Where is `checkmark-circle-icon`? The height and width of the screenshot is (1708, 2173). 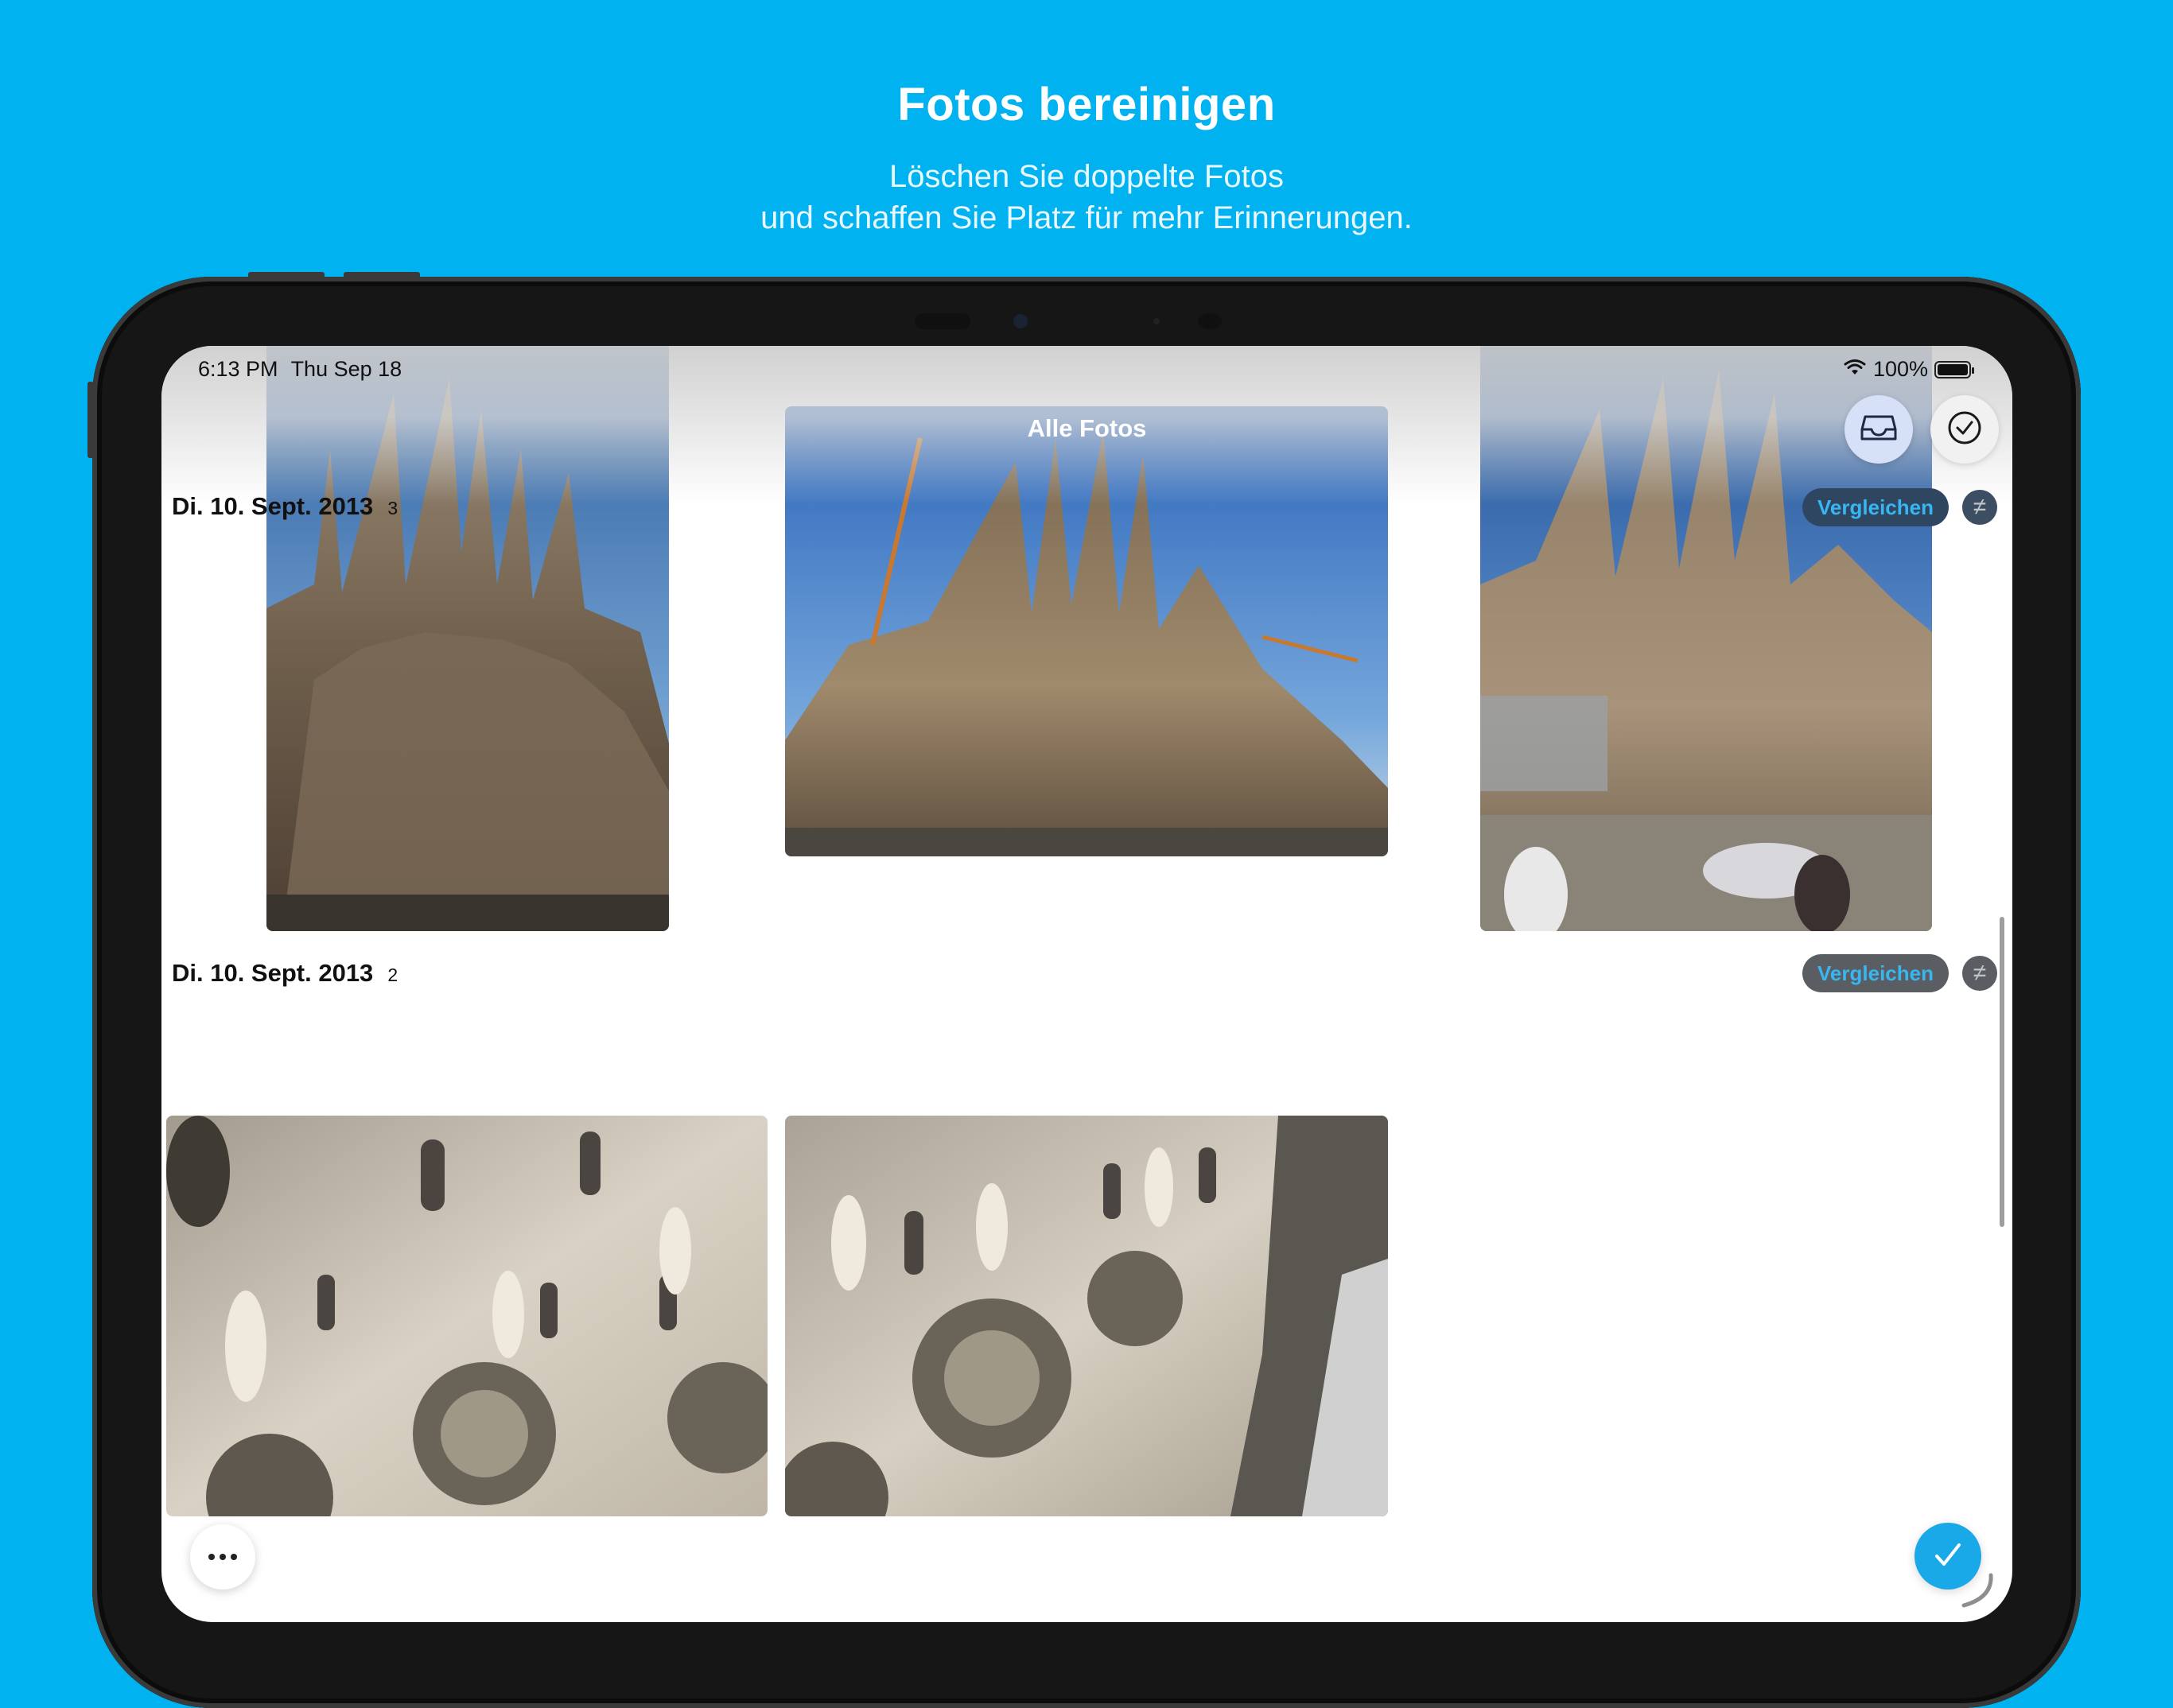 checkmark-circle-icon is located at coordinates (1964, 430).